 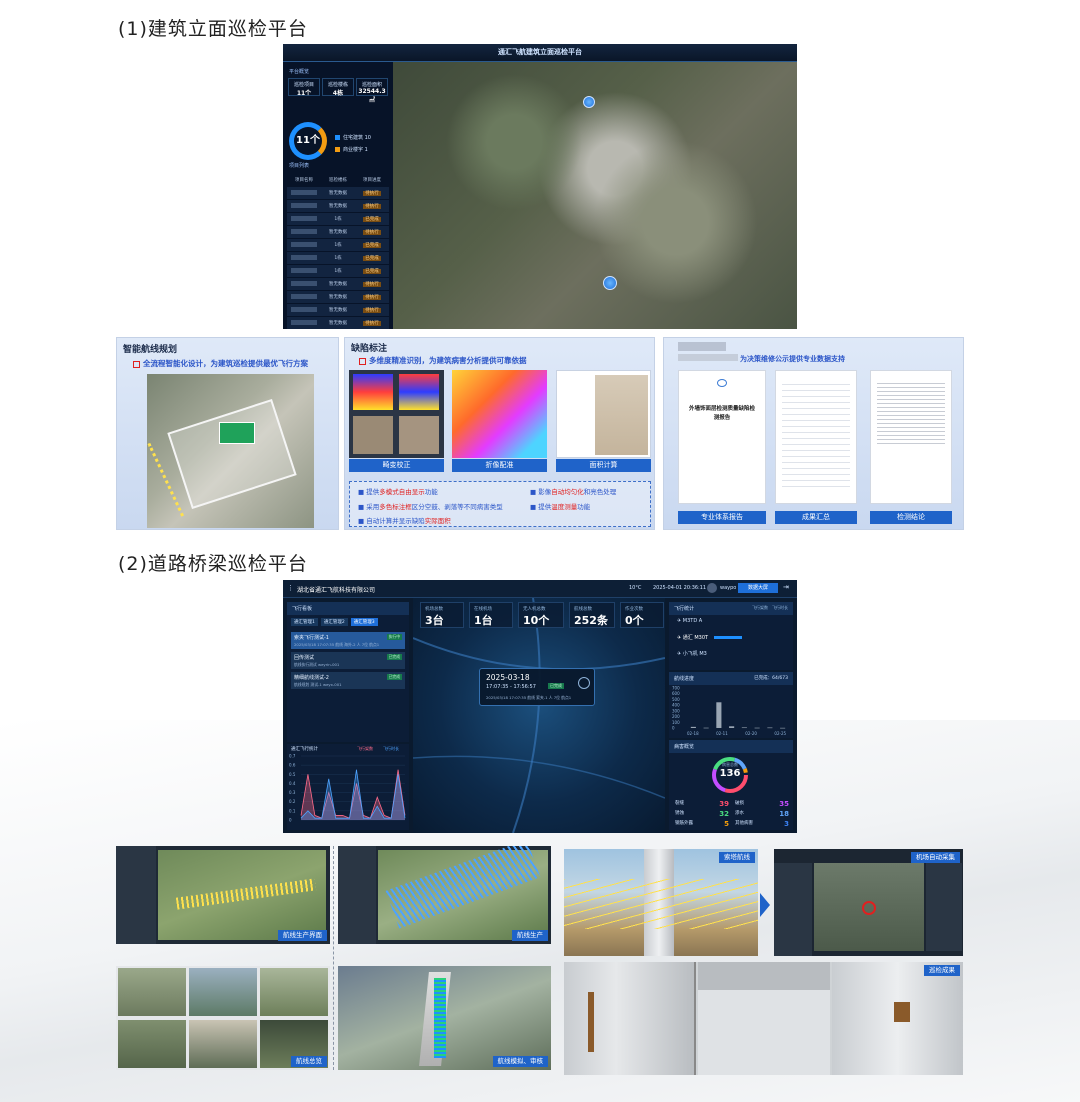 I want to click on arrow-right-icon, so click(x=765, y=905).